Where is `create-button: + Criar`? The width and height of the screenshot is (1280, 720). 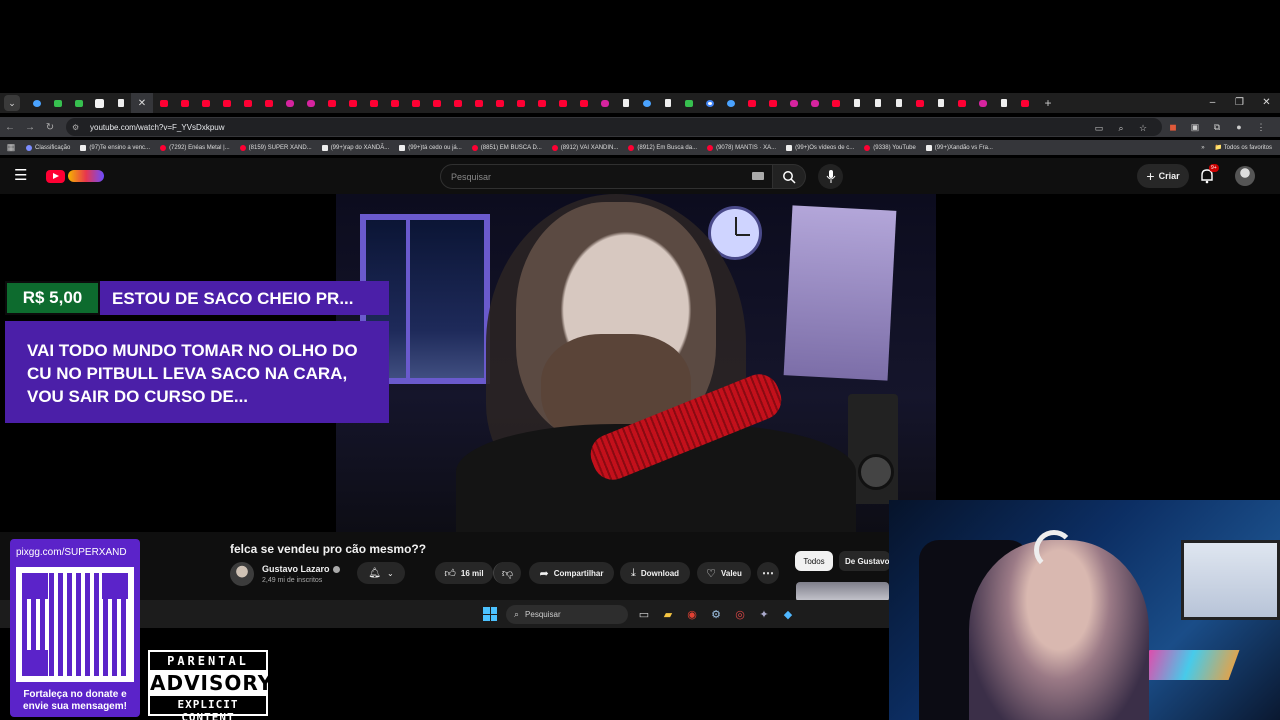 create-button: + Criar is located at coordinates (1163, 176).